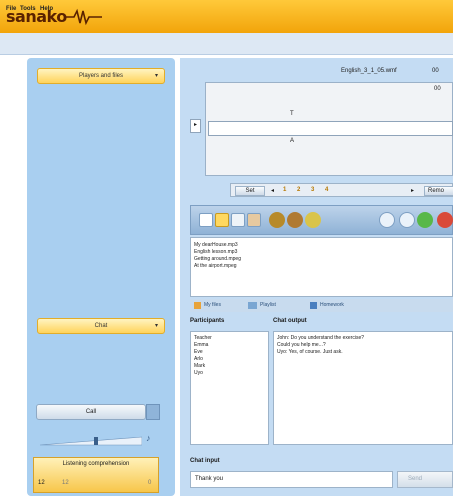 This screenshot has height=497, width=453. I want to click on teacher-track-label: T, so click(292, 114).